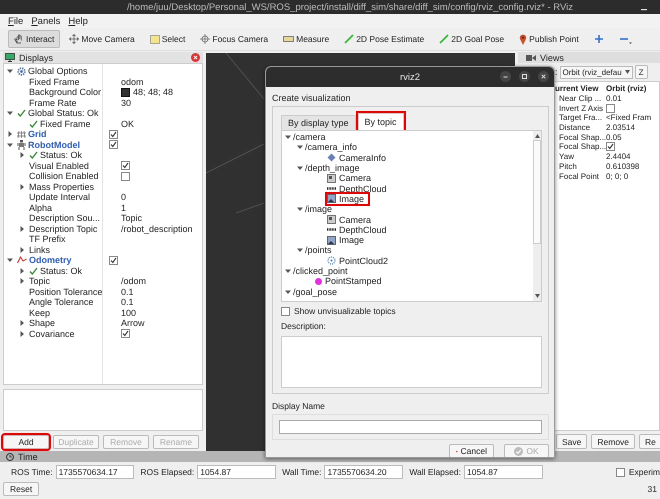 The height and width of the screenshot is (499, 660). I want to click on tree-item: /goal_pose, so click(317, 291).